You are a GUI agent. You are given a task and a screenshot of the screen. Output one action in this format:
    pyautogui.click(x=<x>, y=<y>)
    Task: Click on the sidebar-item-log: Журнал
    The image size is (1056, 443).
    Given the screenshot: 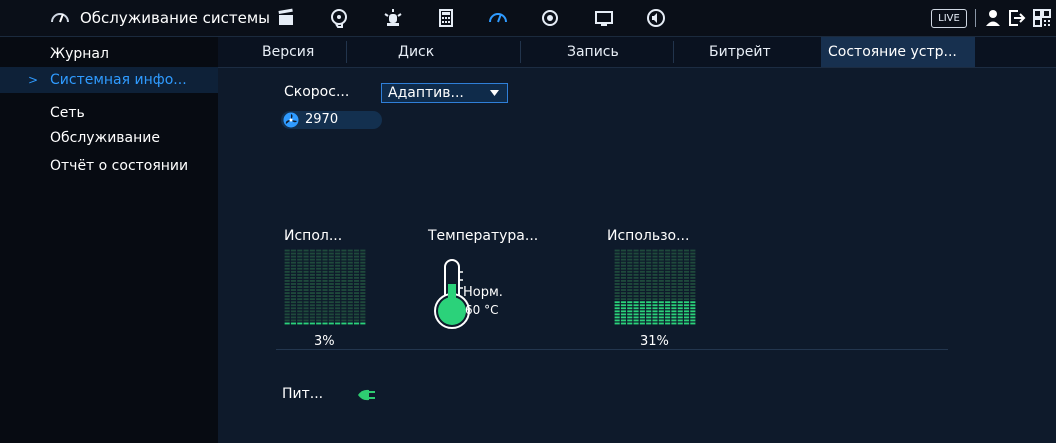 What is the action you would take?
    pyautogui.click(x=109, y=54)
    